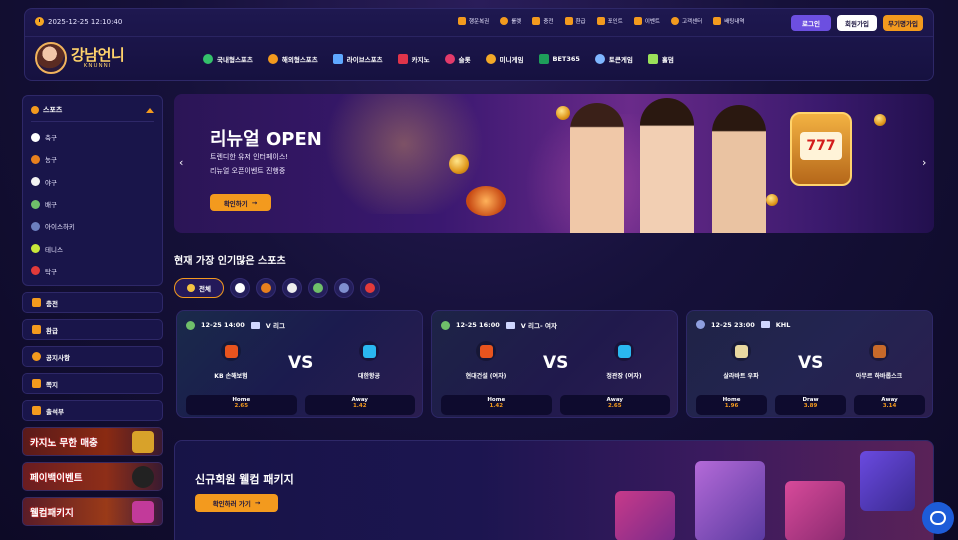  I want to click on hockey-puck-icon, so click(700, 324).